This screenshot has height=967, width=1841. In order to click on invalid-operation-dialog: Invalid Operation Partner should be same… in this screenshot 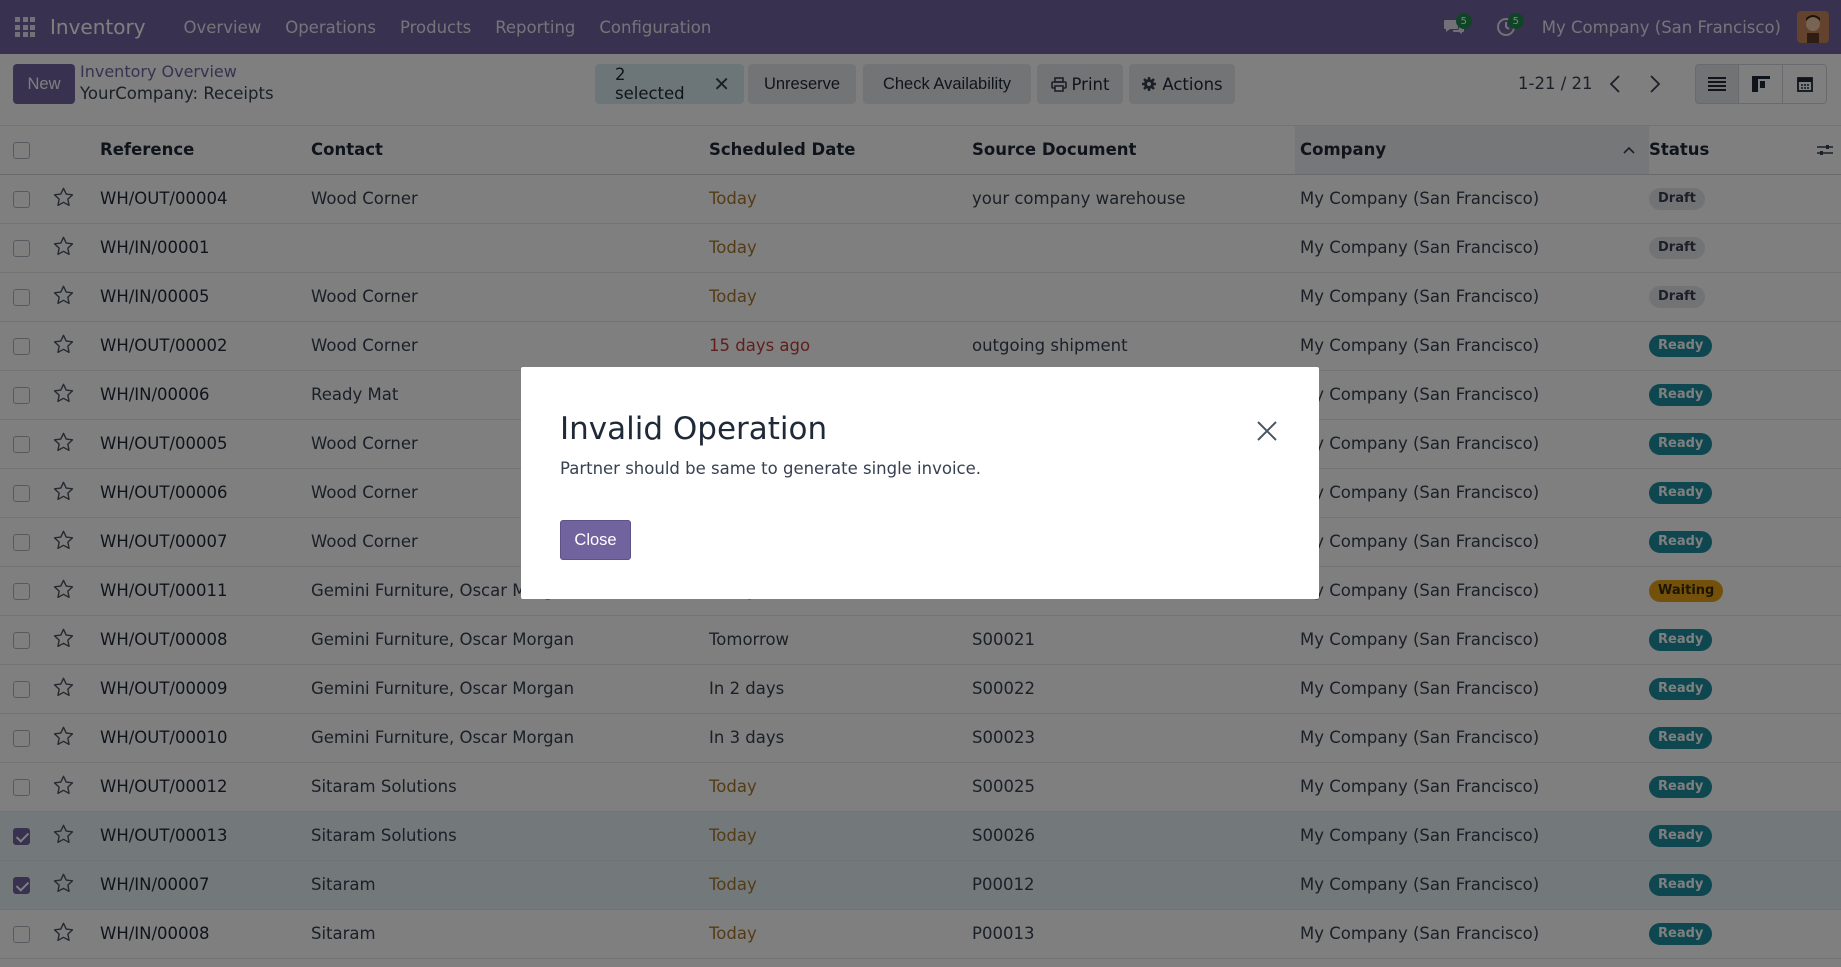, I will do `click(920, 483)`.